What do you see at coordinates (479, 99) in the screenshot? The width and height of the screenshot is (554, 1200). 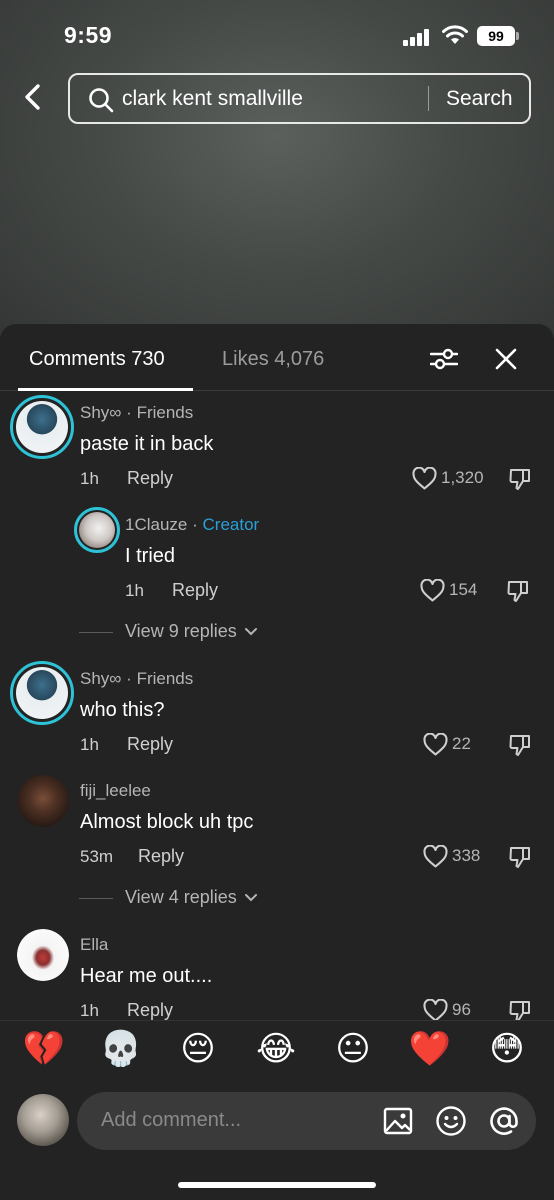 I see `search-button: Search` at bounding box center [479, 99].